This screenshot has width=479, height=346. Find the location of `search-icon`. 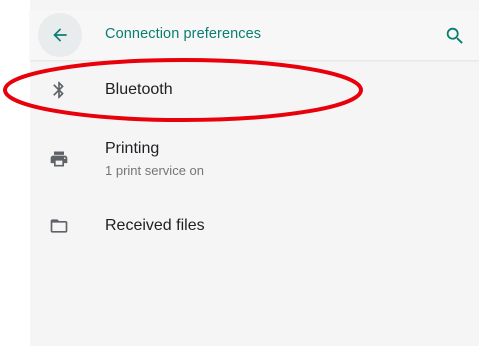

search-icon is located at coordinates (454, 35).